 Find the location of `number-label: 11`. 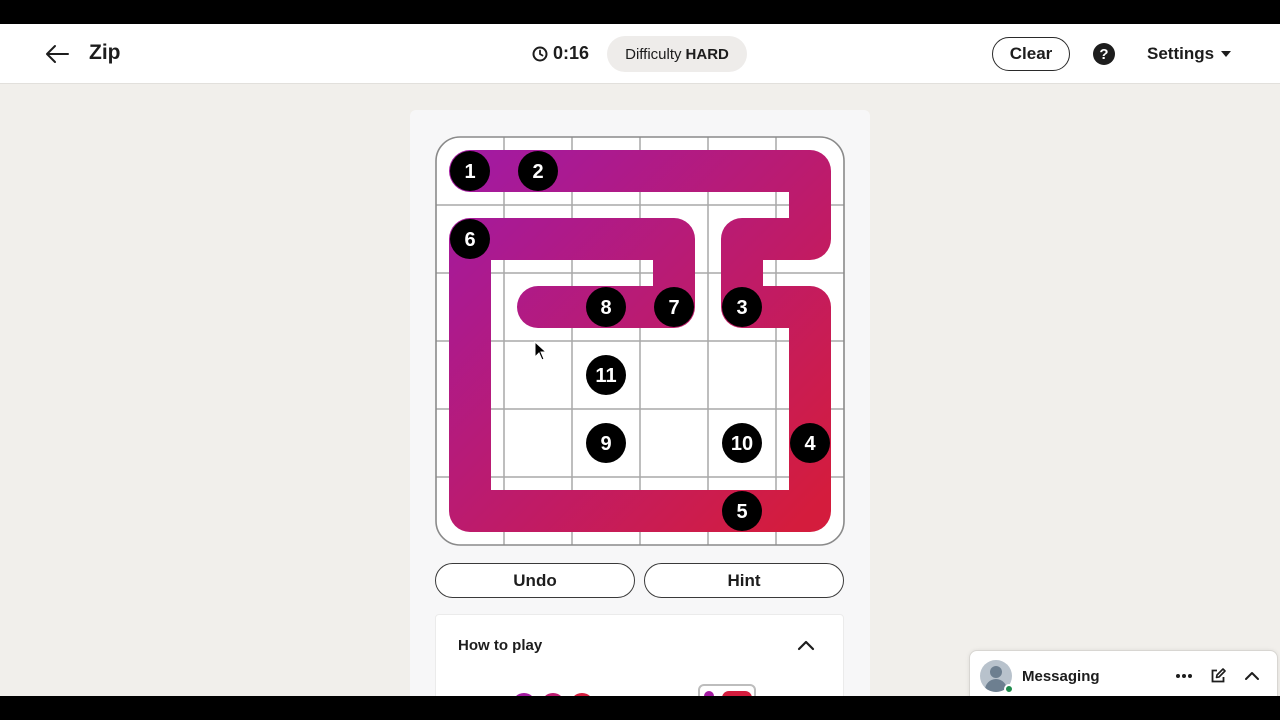

number-label: 11 is located at coordinates (605, 376).